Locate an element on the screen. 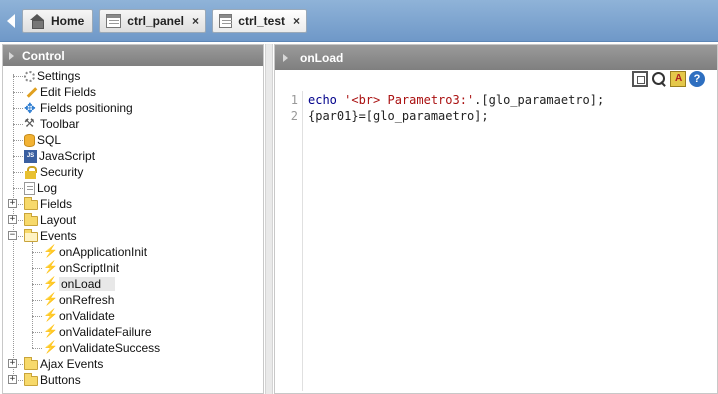  line-number: 1 is located at coordinates (294, 100).